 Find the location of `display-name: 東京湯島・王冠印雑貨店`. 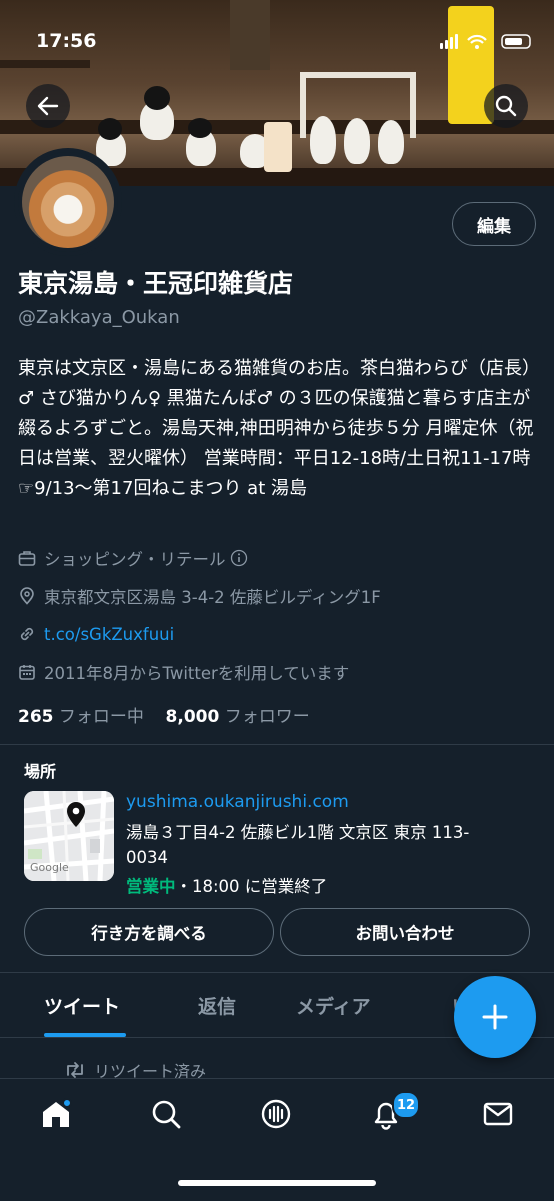

display-name: 東京湯島・王冠印雑貨店 is located at coordinates (156, 283).